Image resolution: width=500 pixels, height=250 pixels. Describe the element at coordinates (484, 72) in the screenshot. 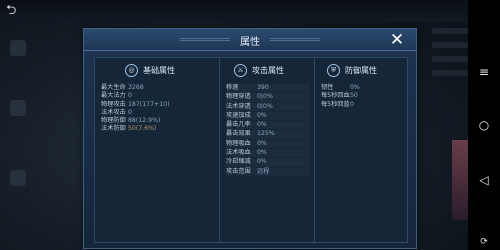

I see `menu-icon: ≡` at that location.